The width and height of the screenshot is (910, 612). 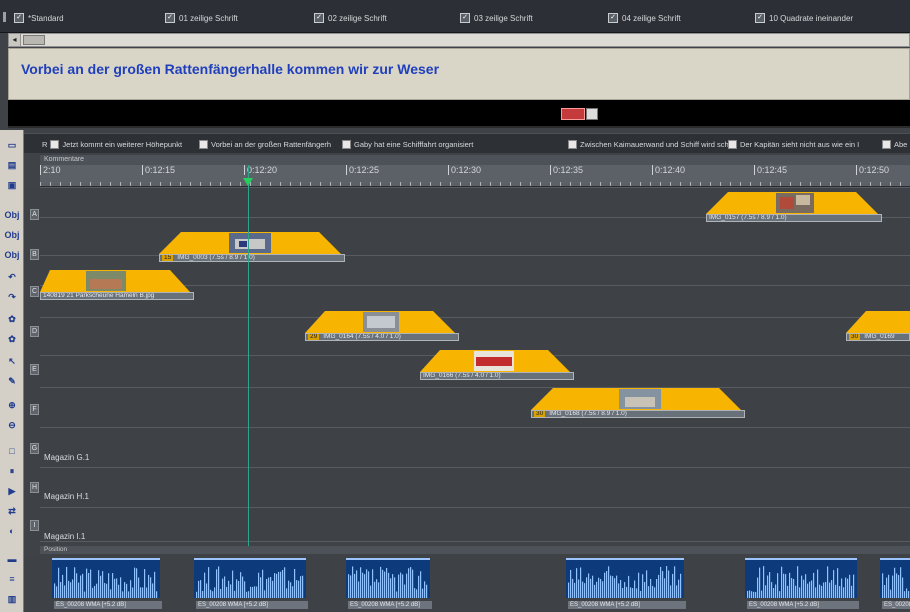 I want to click on sync-icon: ⇄, so click(x=12, y=511).